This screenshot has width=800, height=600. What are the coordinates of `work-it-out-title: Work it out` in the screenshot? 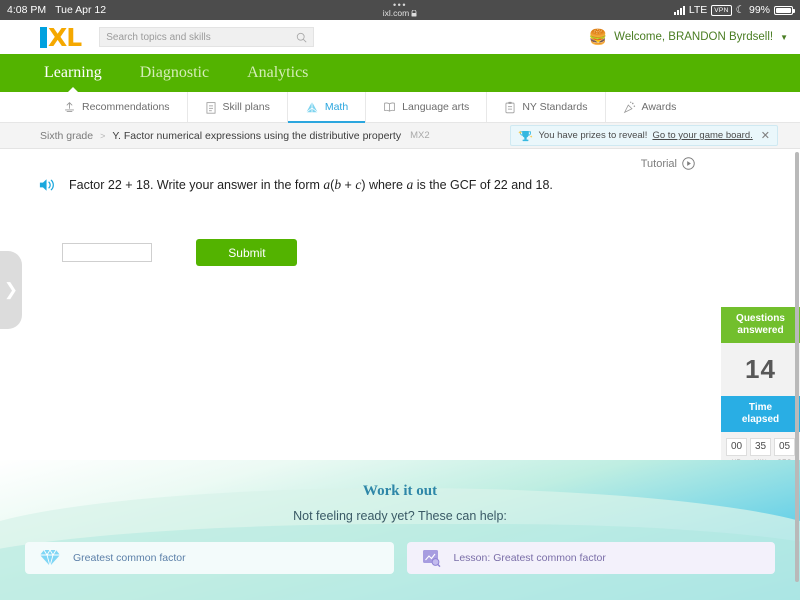 It's located at (400, 491).